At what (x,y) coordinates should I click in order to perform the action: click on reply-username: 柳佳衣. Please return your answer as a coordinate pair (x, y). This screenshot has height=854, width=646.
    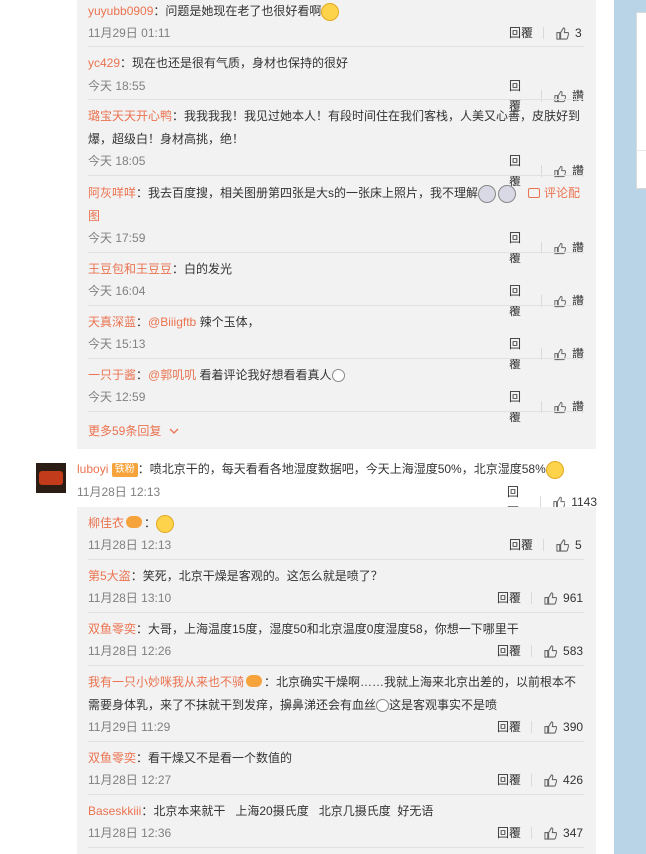
    Looking at the image, I should click on (106, 523).